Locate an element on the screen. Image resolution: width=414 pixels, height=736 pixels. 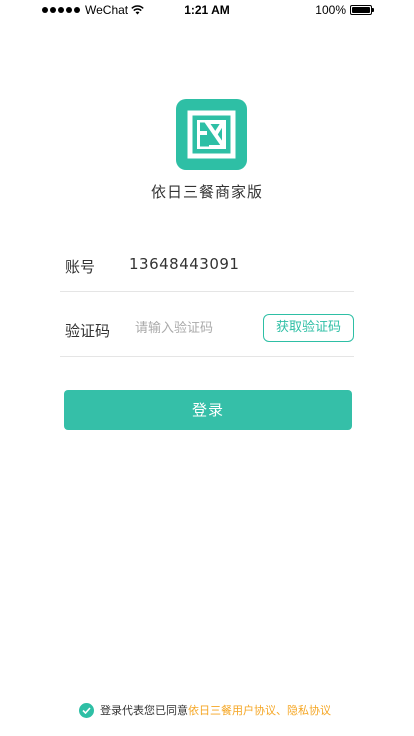
battery-info: 100% is located at coordinates (344, 10).